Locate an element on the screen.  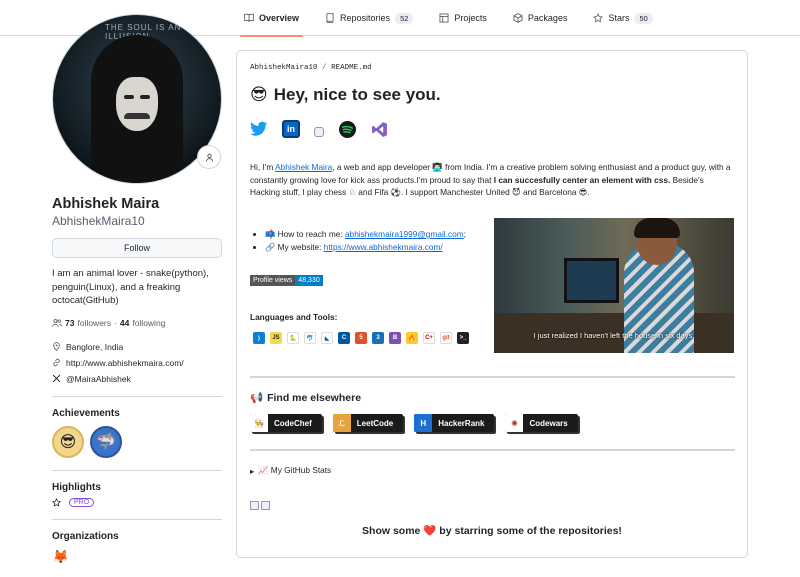
follow-stats: 73 followers · 44 following is located at coordinates (137, 323).